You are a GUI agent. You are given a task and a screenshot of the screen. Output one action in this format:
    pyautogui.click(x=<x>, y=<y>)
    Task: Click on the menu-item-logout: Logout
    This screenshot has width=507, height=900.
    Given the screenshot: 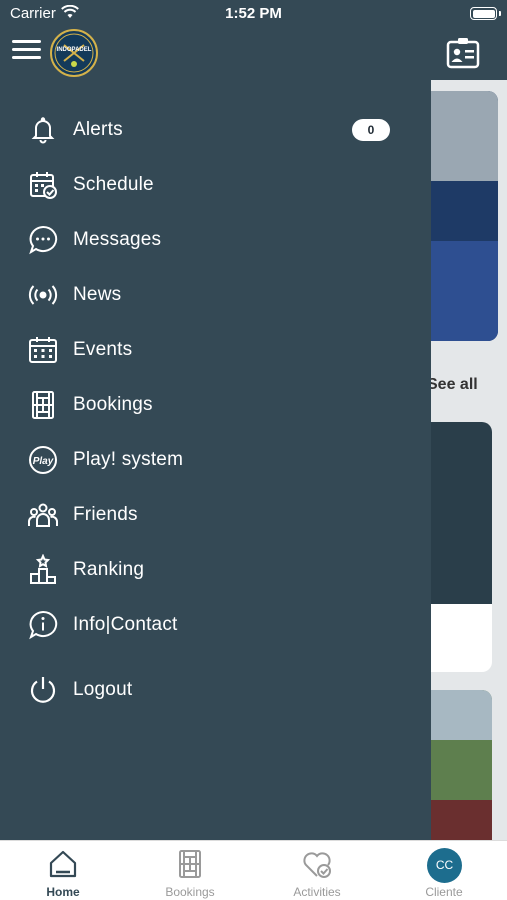 What is the action you would take?
    pyautogui.click(x=215, y=690)
    